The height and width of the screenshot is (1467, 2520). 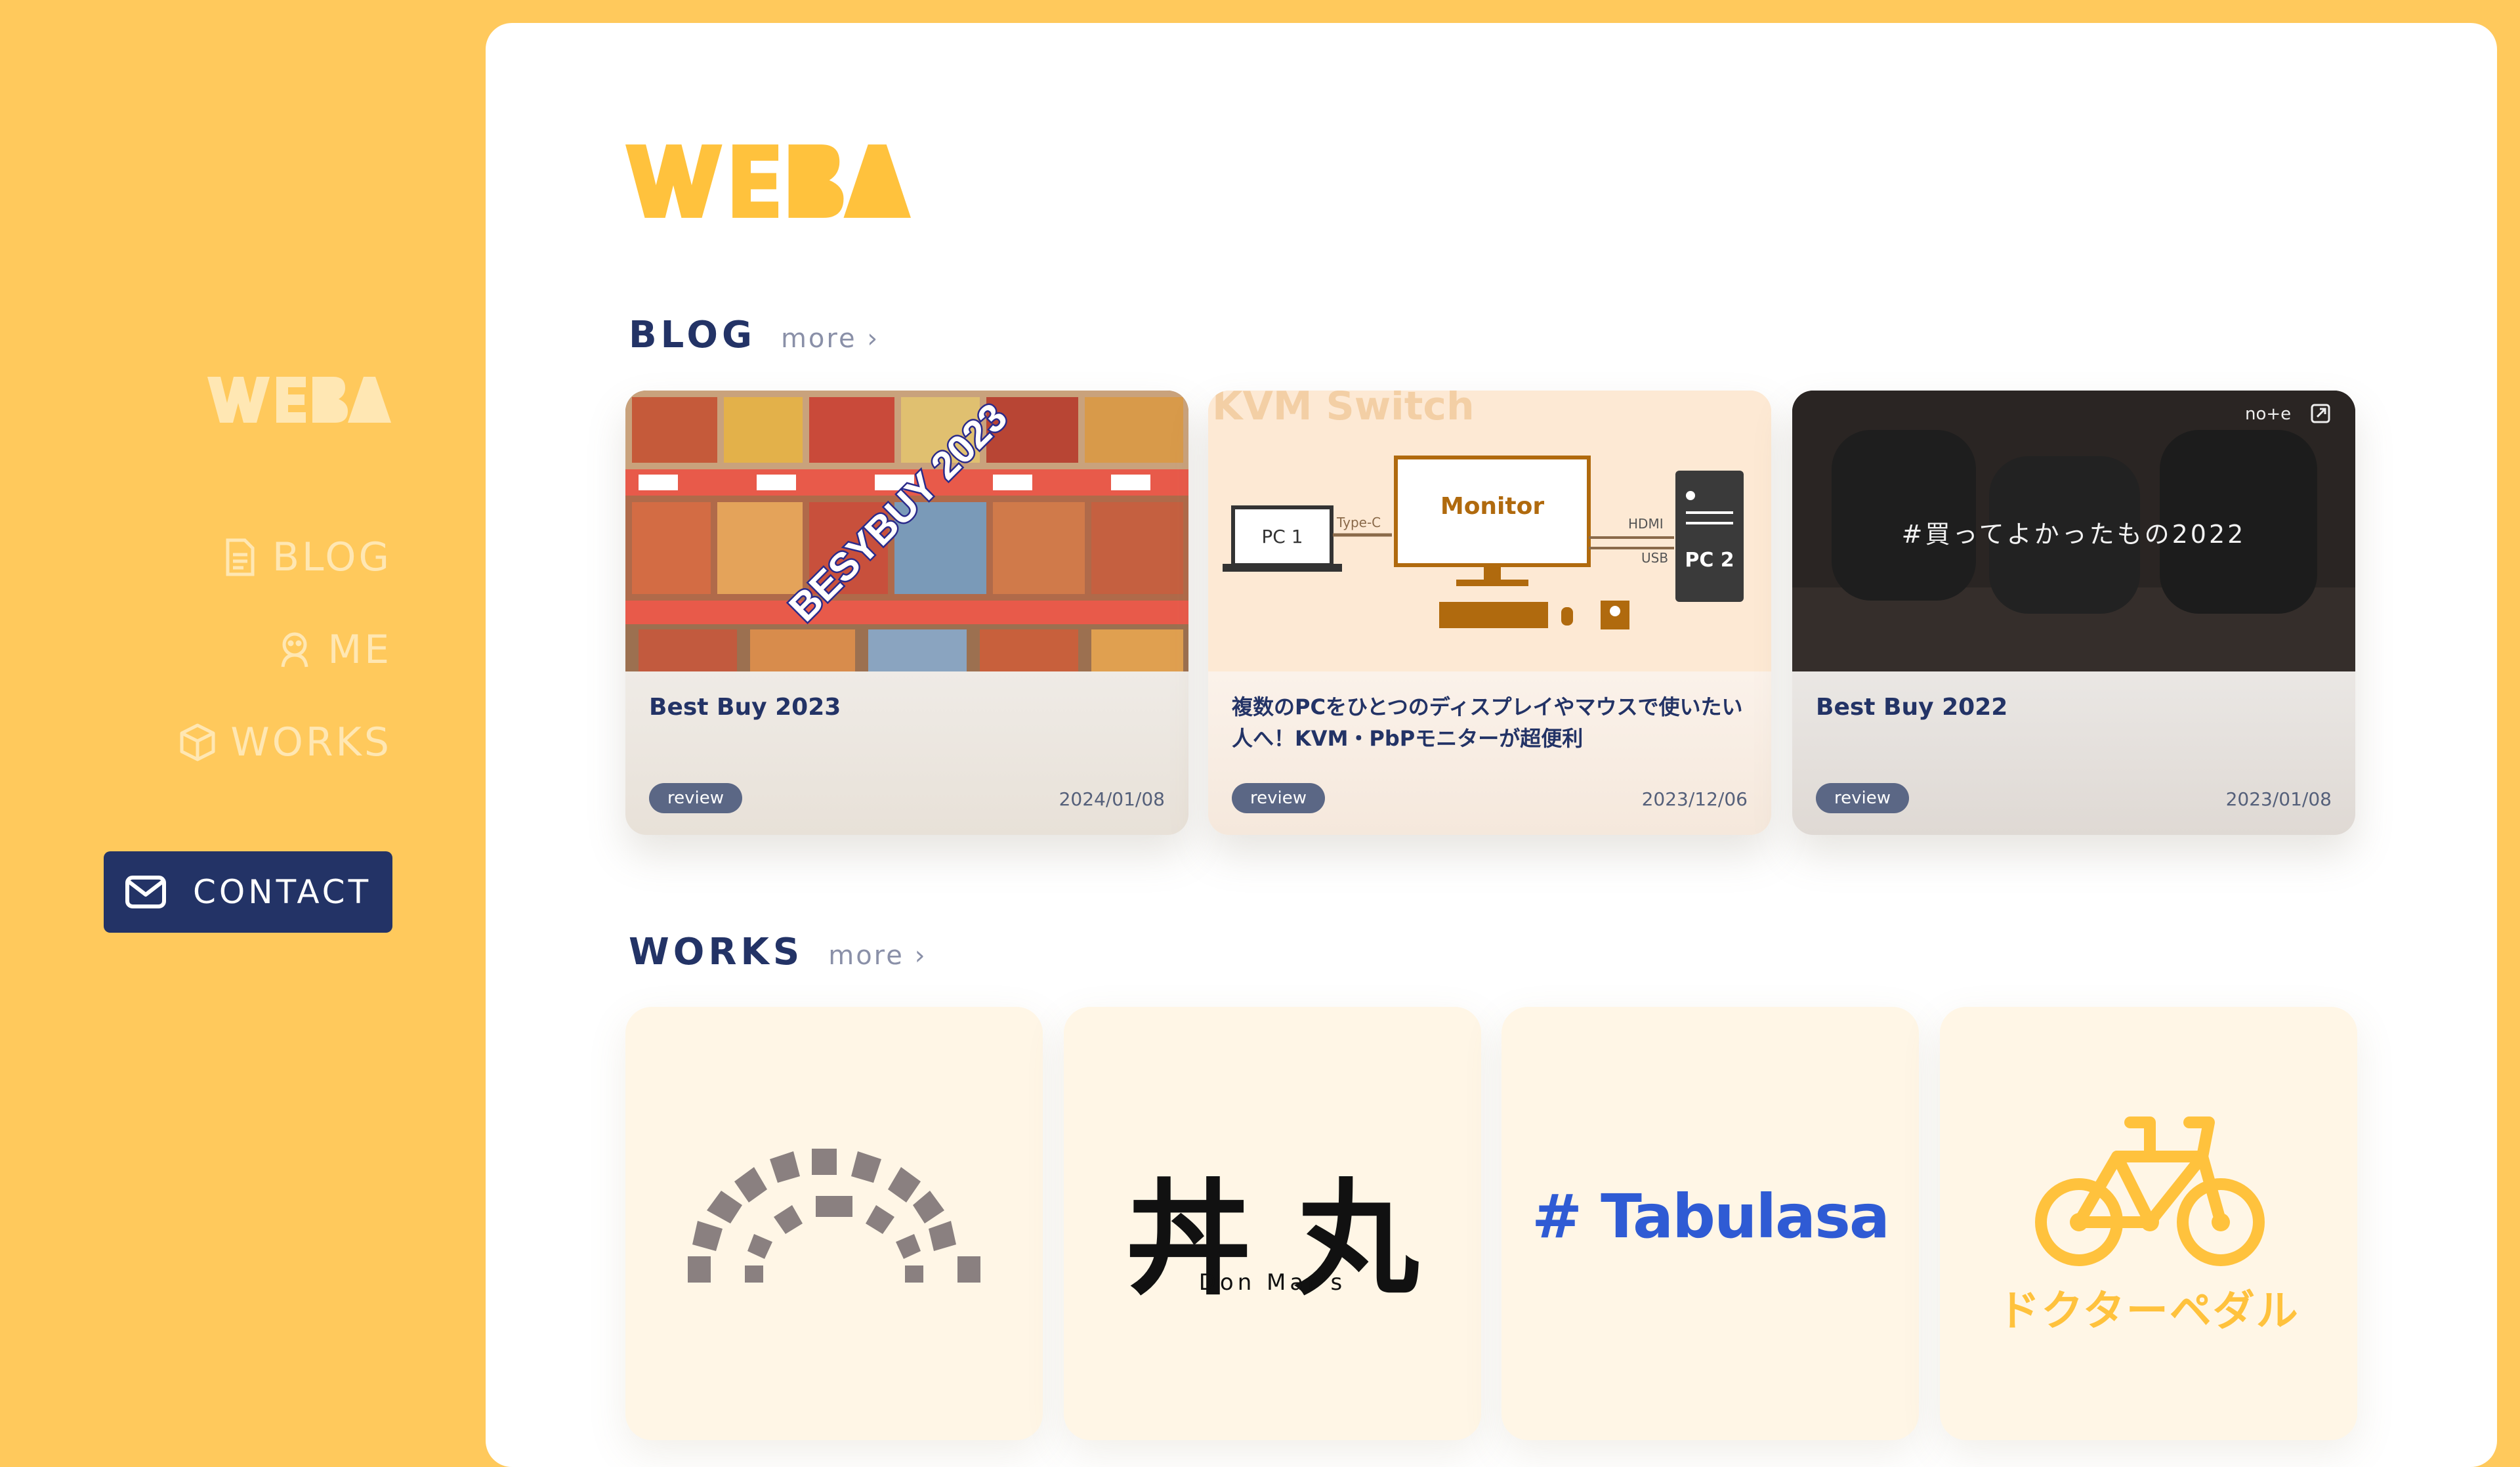 I want to click on dumbbell-photo-image: #買ってよかったもの2022 no+e, so click(x=2073, y=531).